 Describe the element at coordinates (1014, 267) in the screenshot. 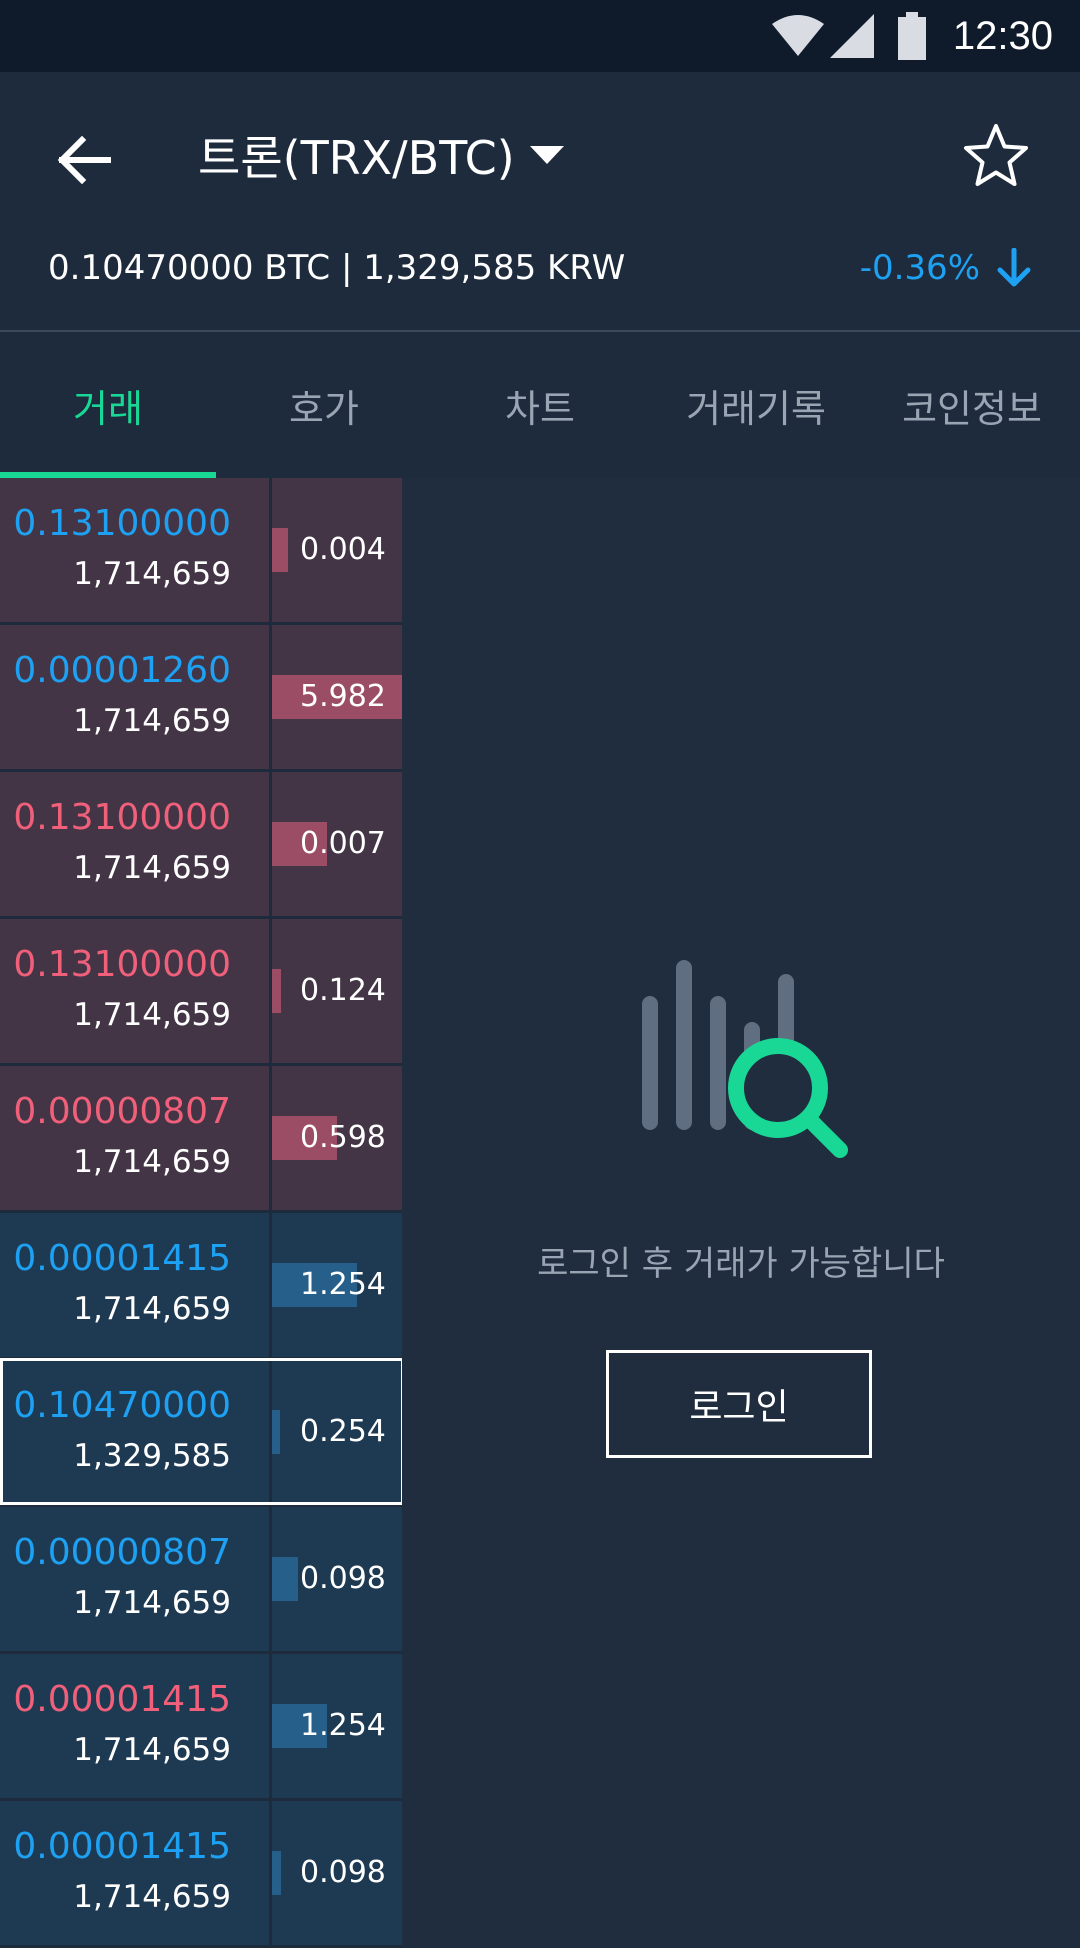

I see `arrow-down-icon` at that location.